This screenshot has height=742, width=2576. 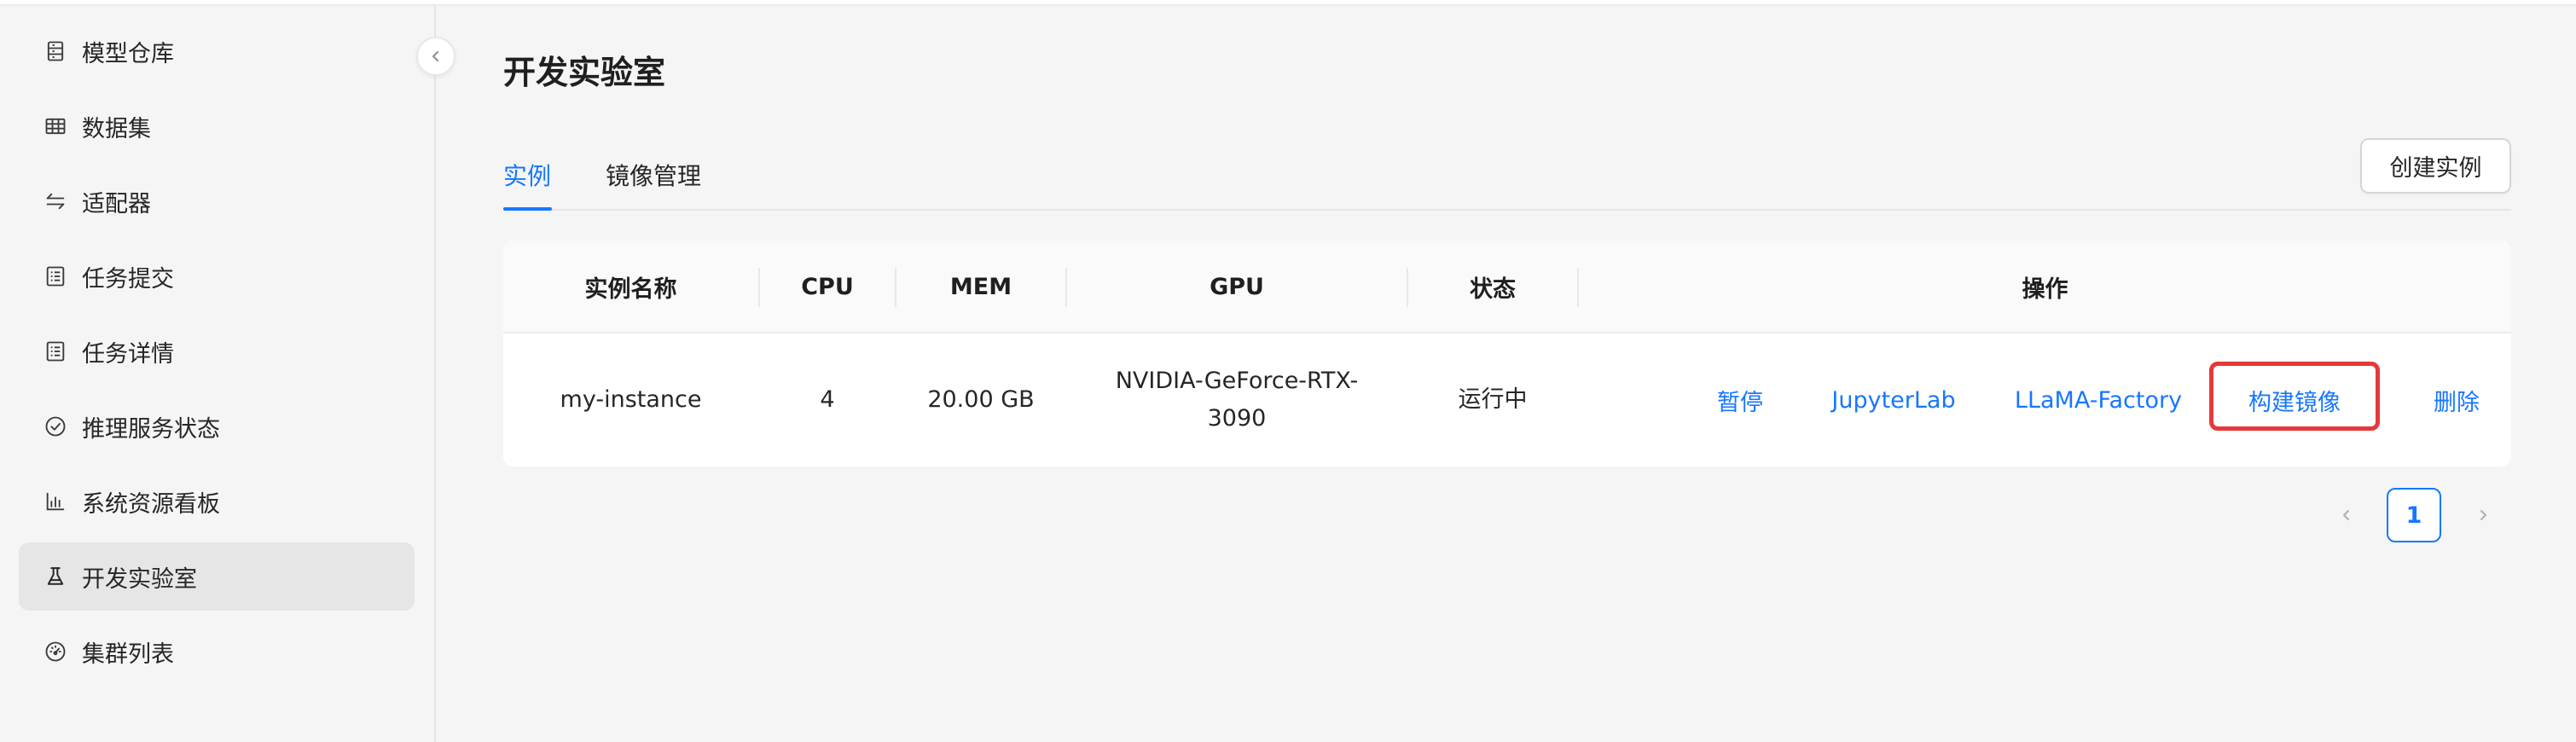 What do you see at coordinates (55, 651) in the screenshot?
I see `dashboard-gauge-icon` at bounding box center [55, 651].